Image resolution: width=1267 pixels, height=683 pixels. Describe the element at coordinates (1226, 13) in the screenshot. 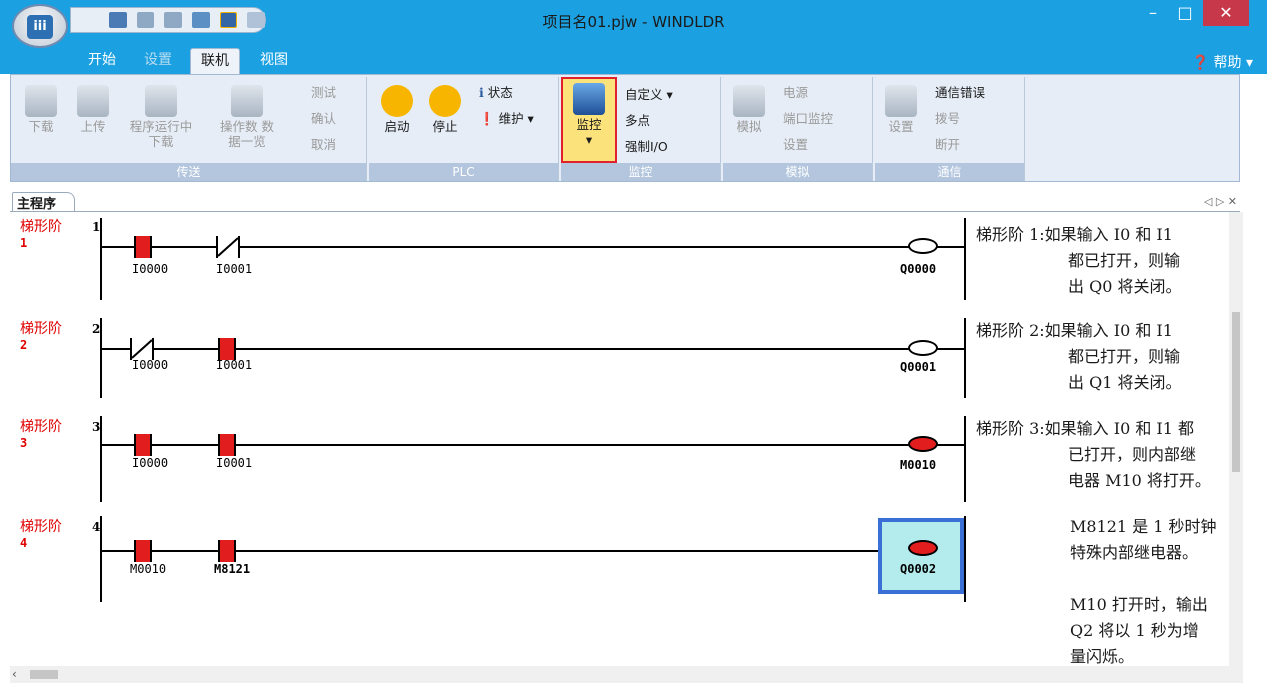

I see `close-button: ✕` at that location.